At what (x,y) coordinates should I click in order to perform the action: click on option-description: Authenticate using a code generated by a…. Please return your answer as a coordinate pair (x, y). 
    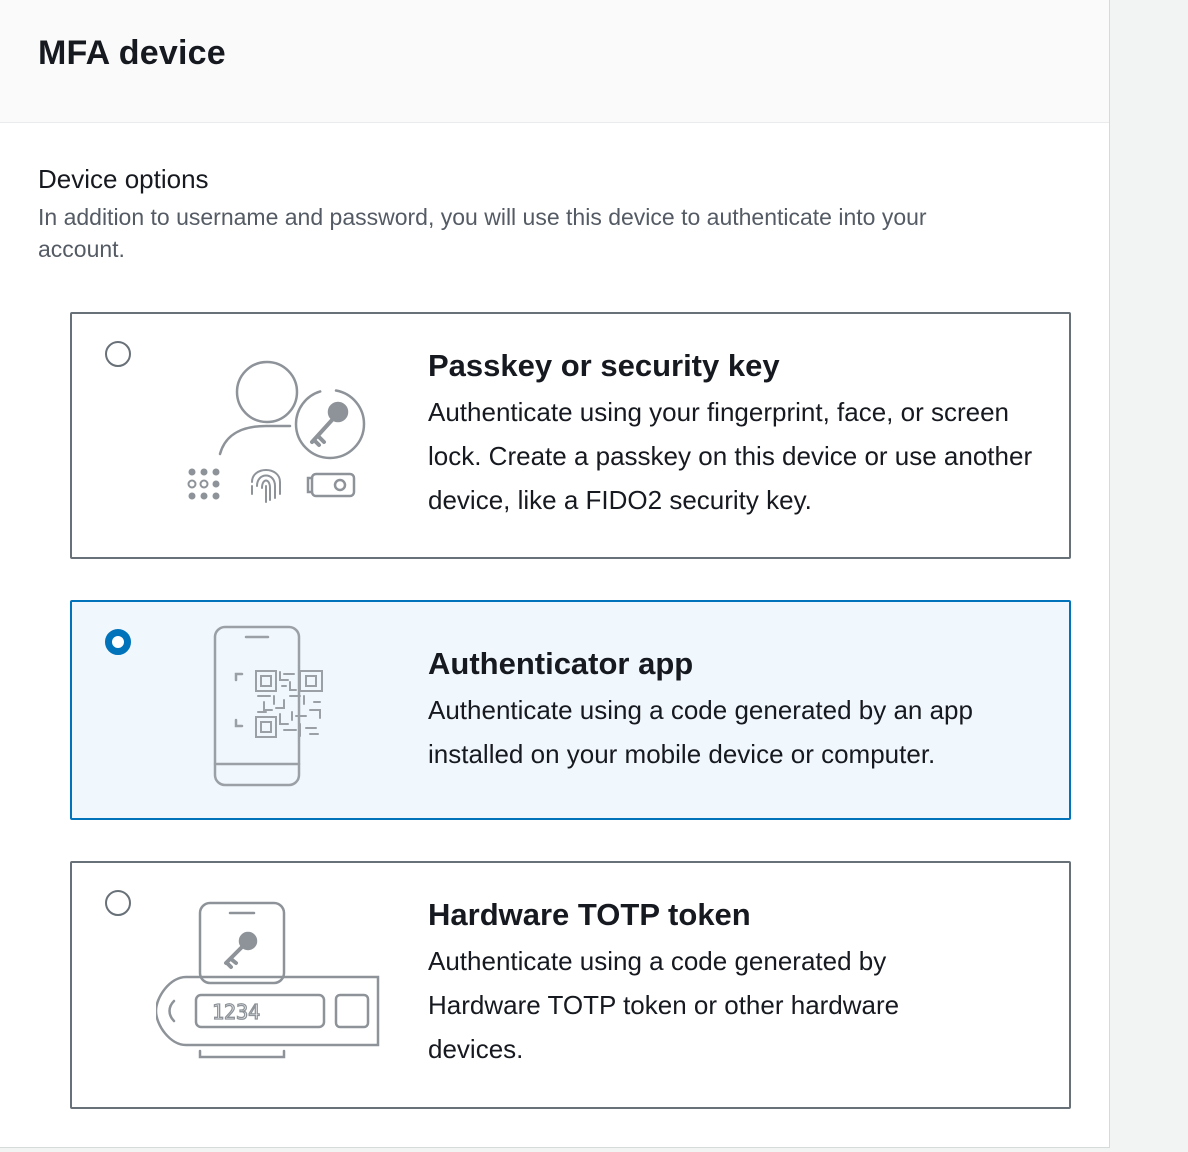
    Looking at the image, I should click on (700, 732).